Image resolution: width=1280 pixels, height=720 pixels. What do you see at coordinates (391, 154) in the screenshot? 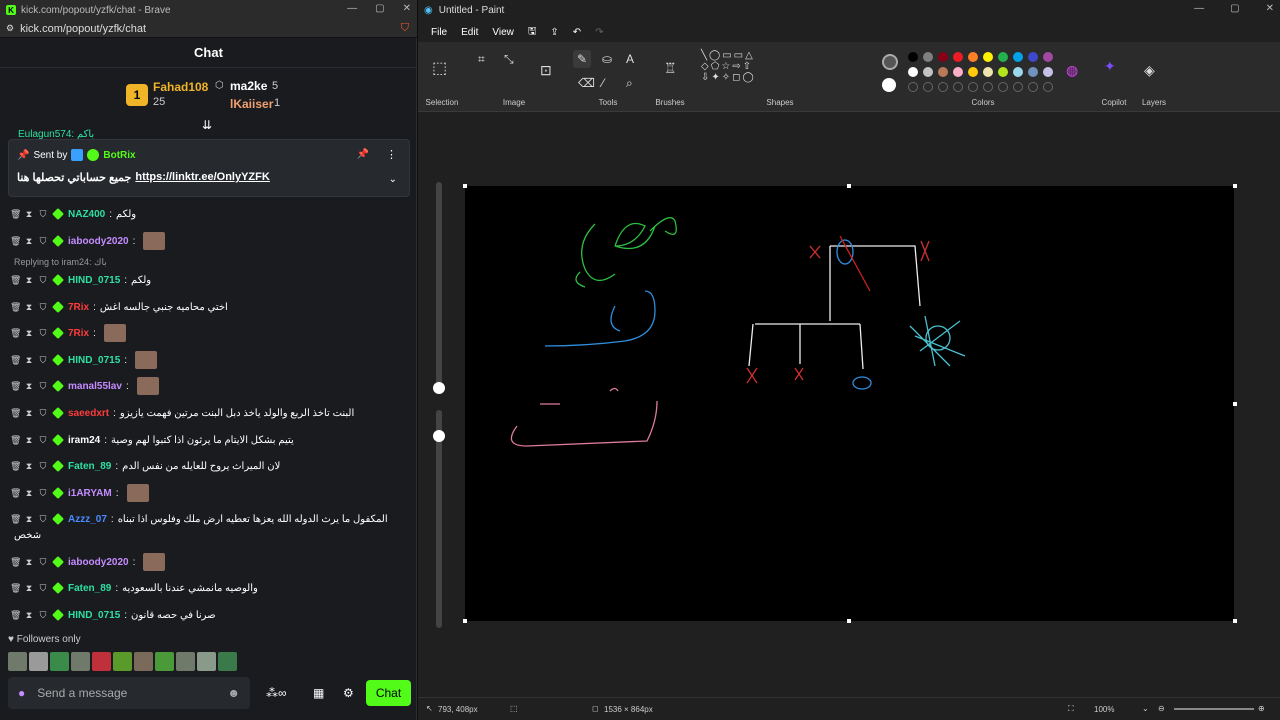
I see `more-options-icon: ⋮` at bounding box center [391, 154].